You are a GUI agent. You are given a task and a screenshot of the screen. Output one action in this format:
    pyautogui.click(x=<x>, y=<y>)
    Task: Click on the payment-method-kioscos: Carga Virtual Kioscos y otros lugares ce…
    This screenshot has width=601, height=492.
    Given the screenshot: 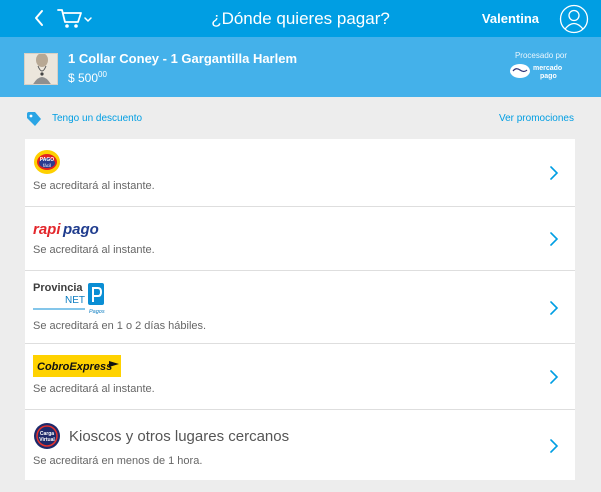 What is the action you would take?
    pyautogui.click(x=300, y=445)
    